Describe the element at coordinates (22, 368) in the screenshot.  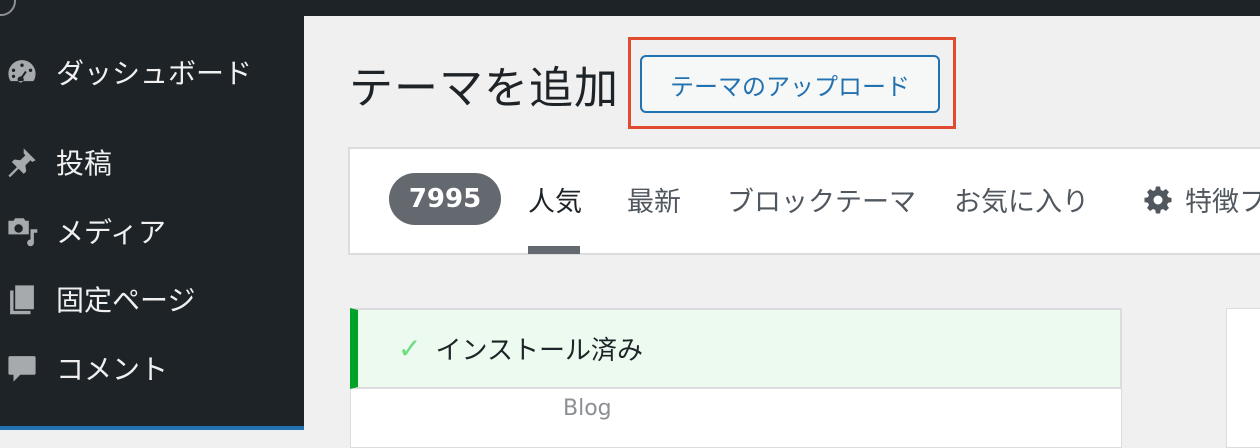
I see `comment-icon` at that location.